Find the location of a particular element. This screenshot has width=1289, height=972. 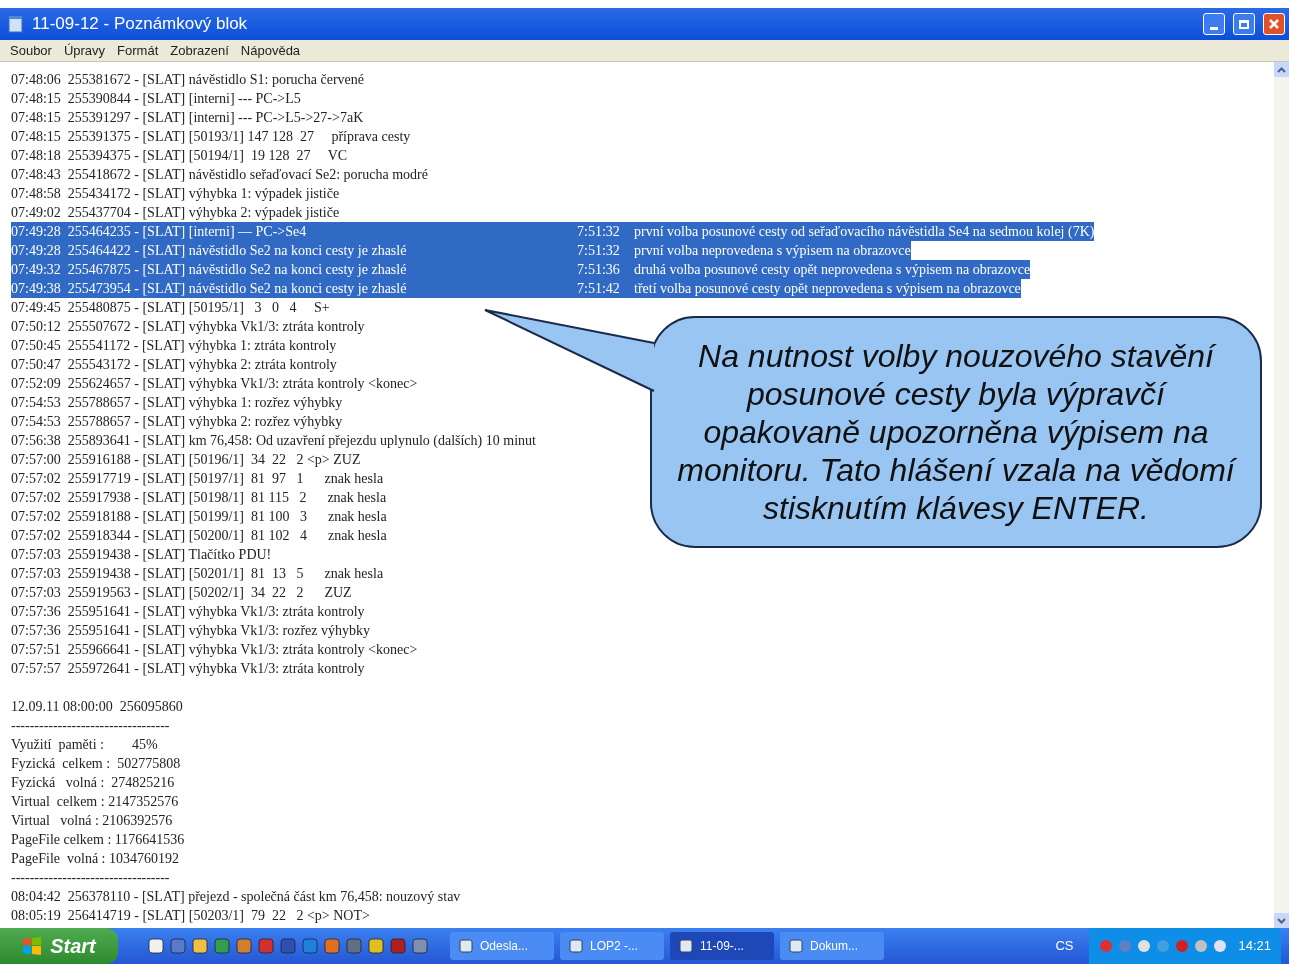

log-line: 07:50:45 255541172 - [SLAT] výhybka 1: ztráta kontroly is located at coordinates (174, 346).